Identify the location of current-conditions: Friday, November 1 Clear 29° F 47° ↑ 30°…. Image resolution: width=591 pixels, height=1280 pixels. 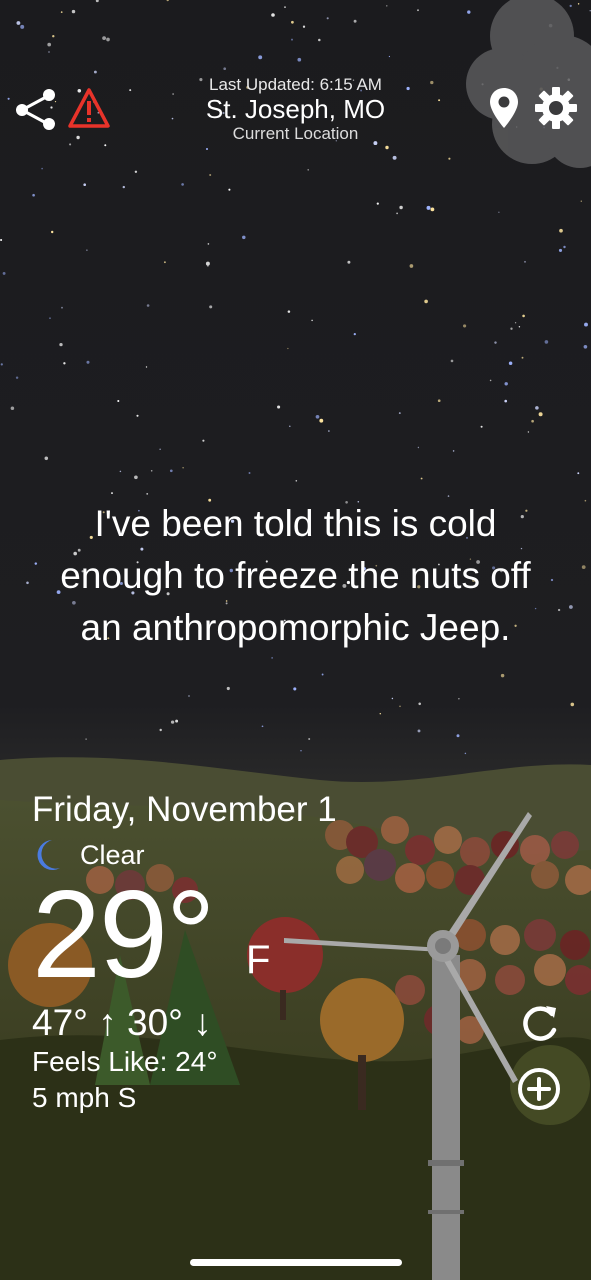
(184, 952).